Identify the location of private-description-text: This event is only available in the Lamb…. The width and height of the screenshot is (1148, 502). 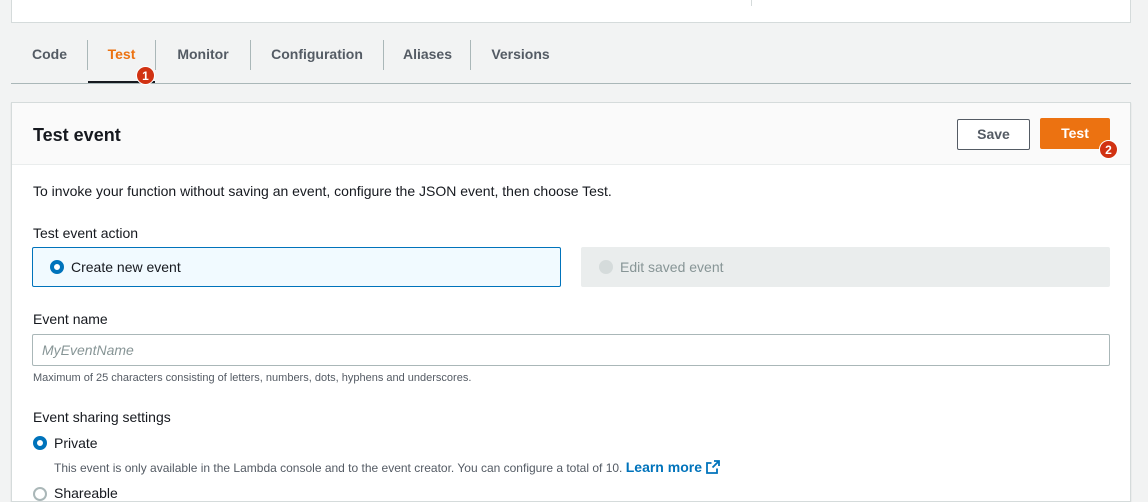
(338, 468).